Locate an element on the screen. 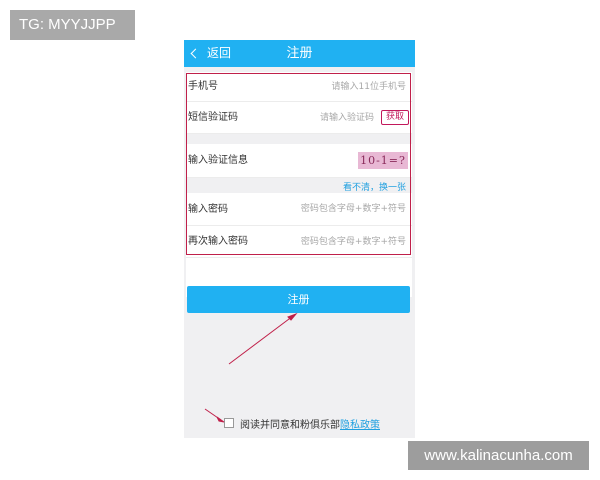 The image size is (600, 480). back-button: 返回 is located at coordinates (211, 53).